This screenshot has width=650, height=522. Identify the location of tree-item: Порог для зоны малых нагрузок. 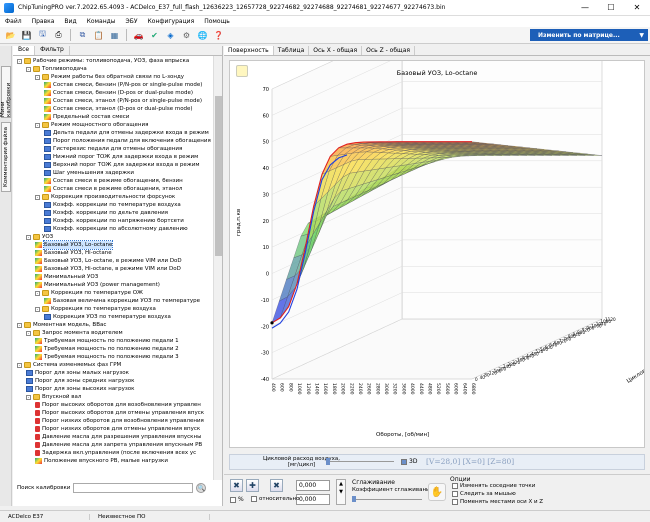
(77, 373).